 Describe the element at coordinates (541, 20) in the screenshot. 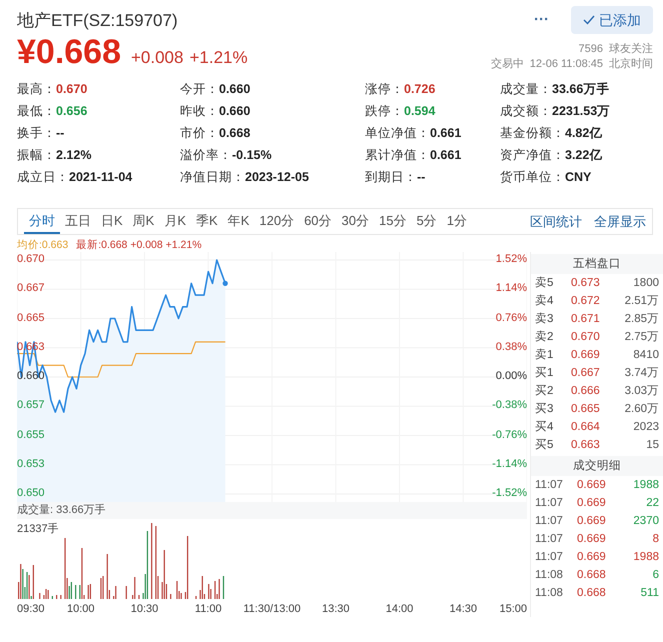

I see `more-button: ···` at that location.